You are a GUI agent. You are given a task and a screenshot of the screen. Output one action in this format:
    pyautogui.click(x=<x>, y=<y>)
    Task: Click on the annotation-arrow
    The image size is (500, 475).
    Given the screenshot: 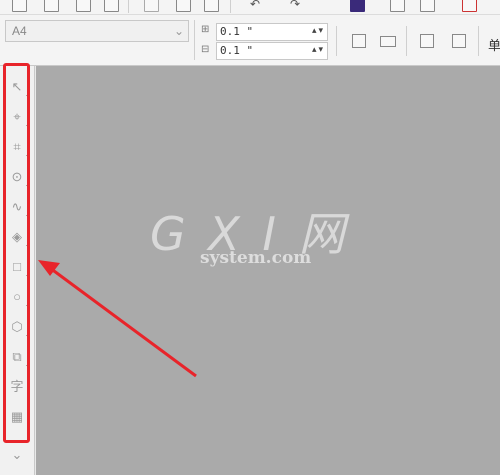 What is the action you would take?
    pyautogui.click(x=117, y=319)
    